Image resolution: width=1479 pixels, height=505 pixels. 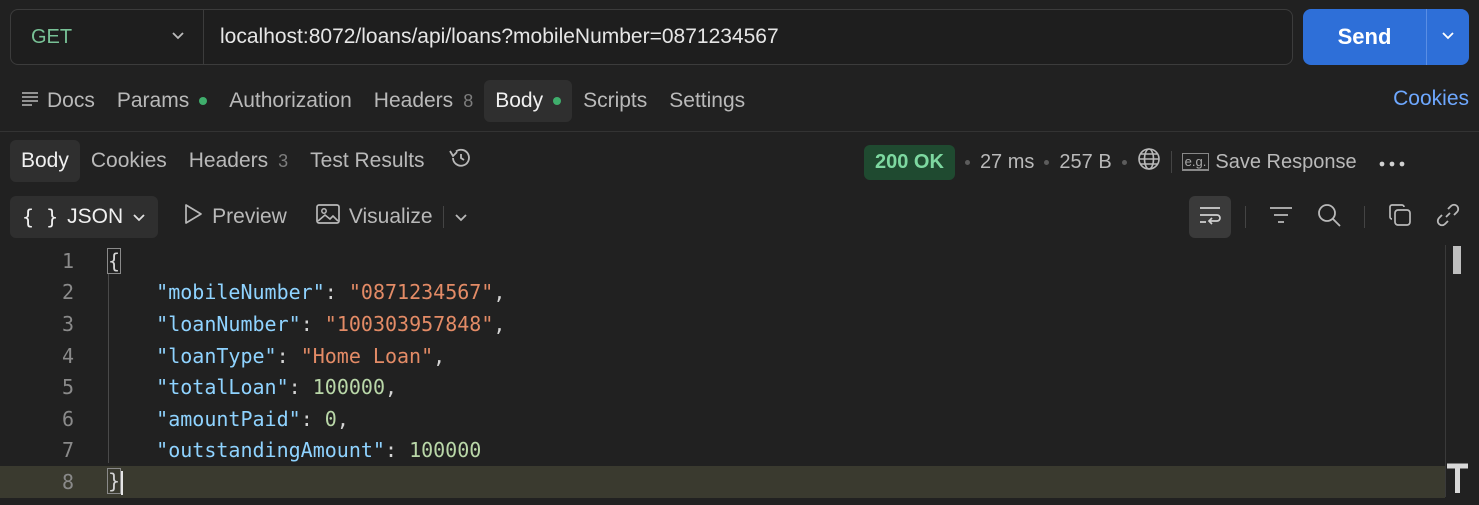 I want to click on send-options-button, so click(x=1447, y=37).